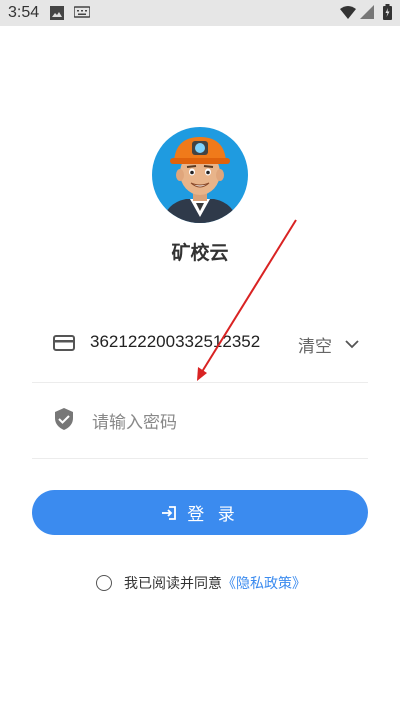 Image resolution: width=400 pixels, height=711 pixels. Describe the element at coordinates (169, 512) in the screenshot. I see `login-icon` at that location.